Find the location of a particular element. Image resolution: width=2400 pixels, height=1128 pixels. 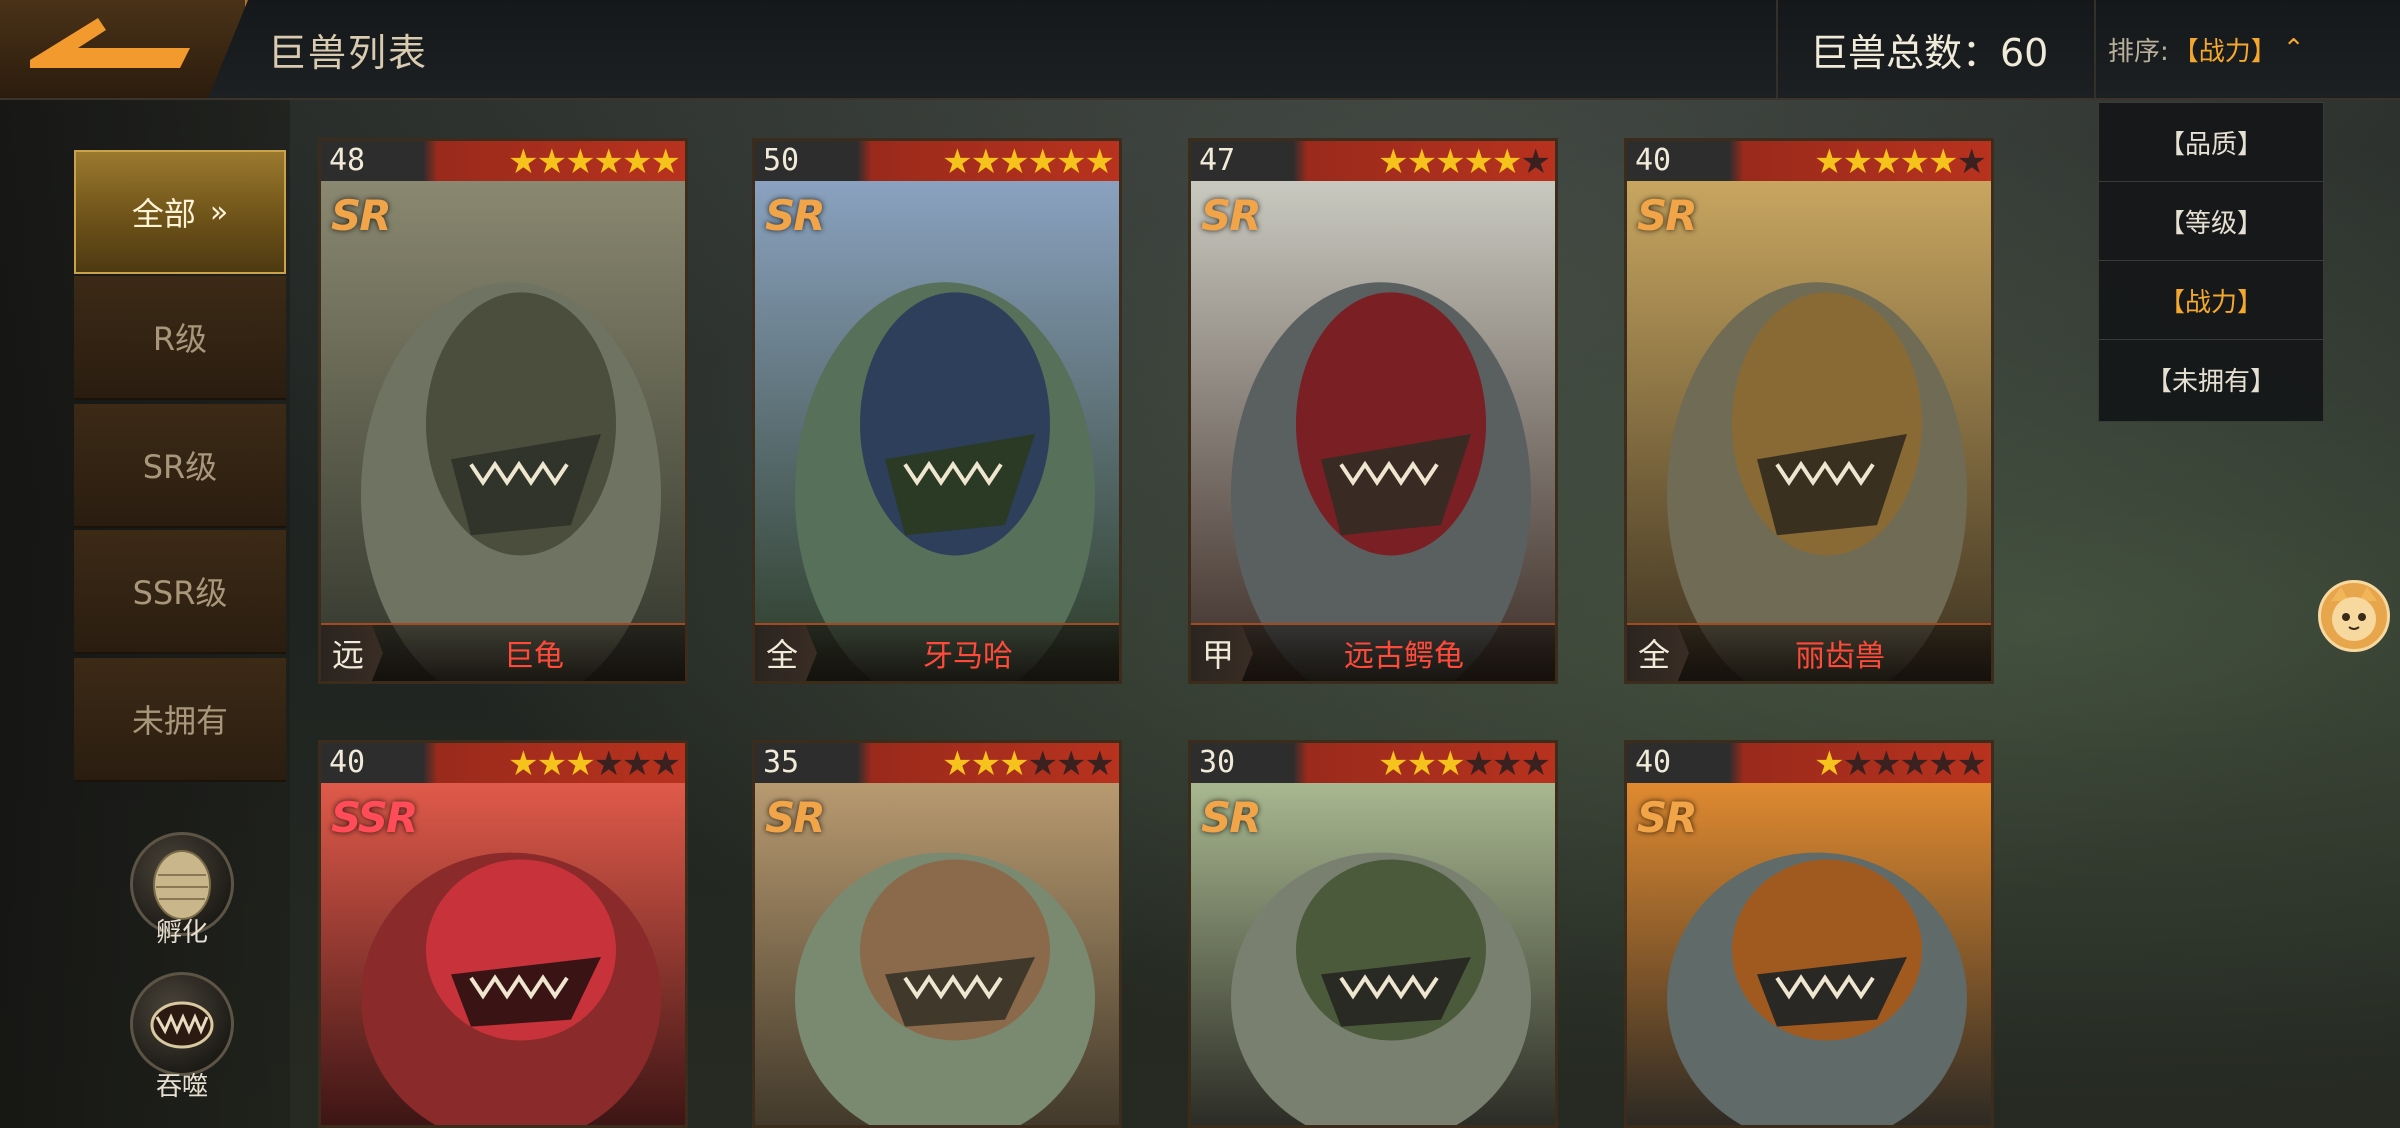

beast-card: 35 ★★★★★★ SR is located at coordinates (937, 934).